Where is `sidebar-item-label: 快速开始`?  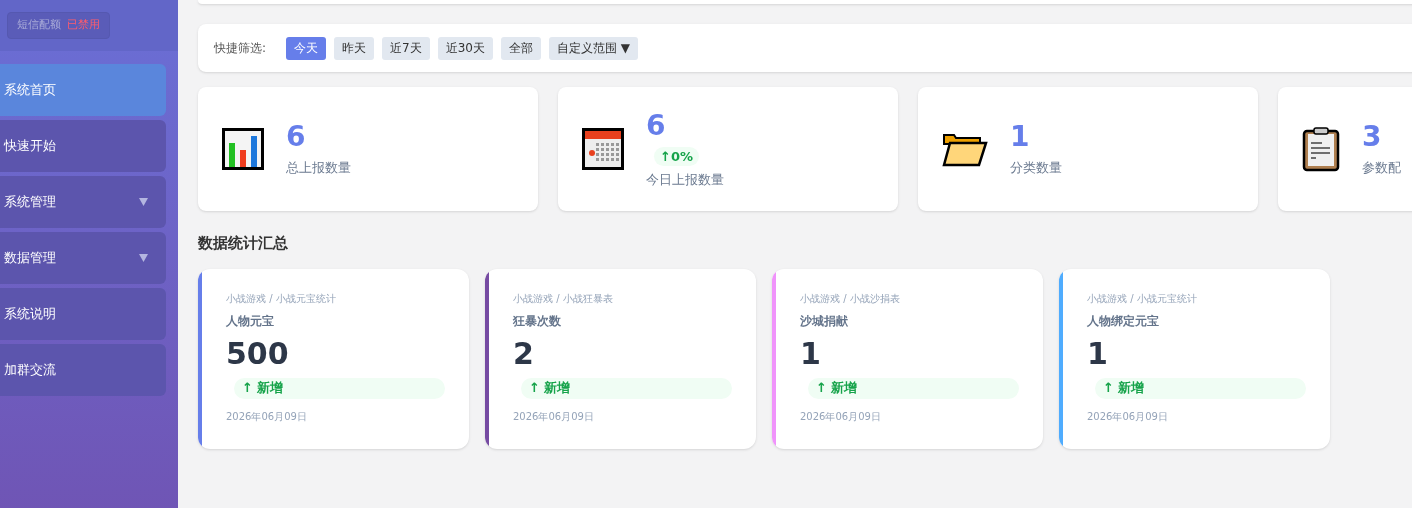 sidebar-item-label: 快速开始 is located at coordinates (30, 146).